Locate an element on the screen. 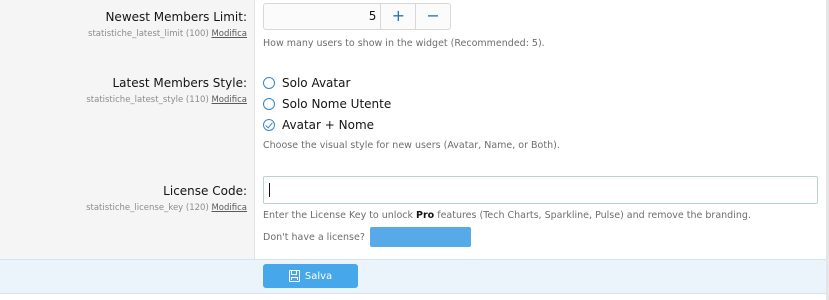  save-label: Salva is located at coordinates (318, 276).